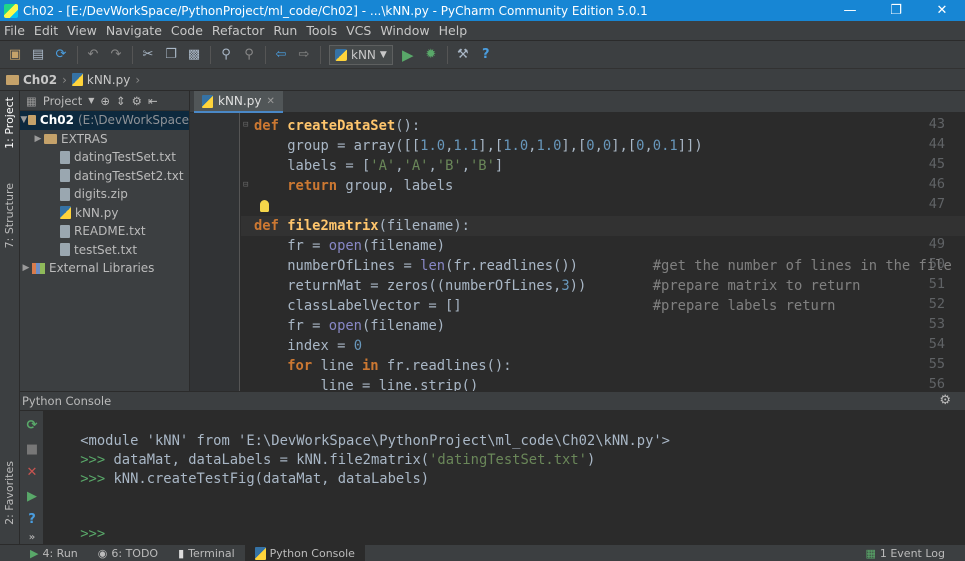  Describe the element at coordinates (65, 157) in the screenshot. I see `text-file-icon` at that location.